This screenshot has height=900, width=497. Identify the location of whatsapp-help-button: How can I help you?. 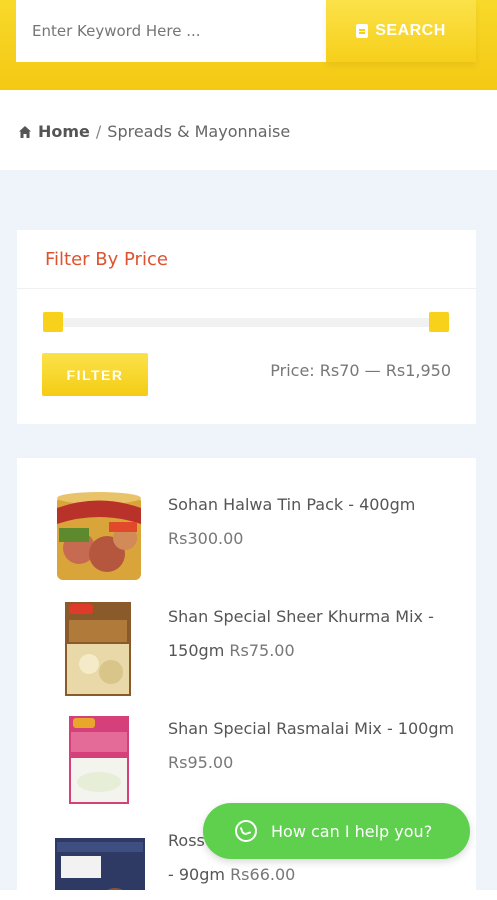
(336, 831).